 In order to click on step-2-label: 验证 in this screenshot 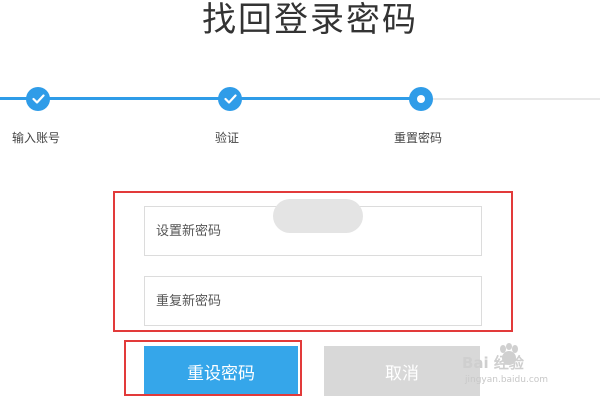, I will do `click(227, 138)`.